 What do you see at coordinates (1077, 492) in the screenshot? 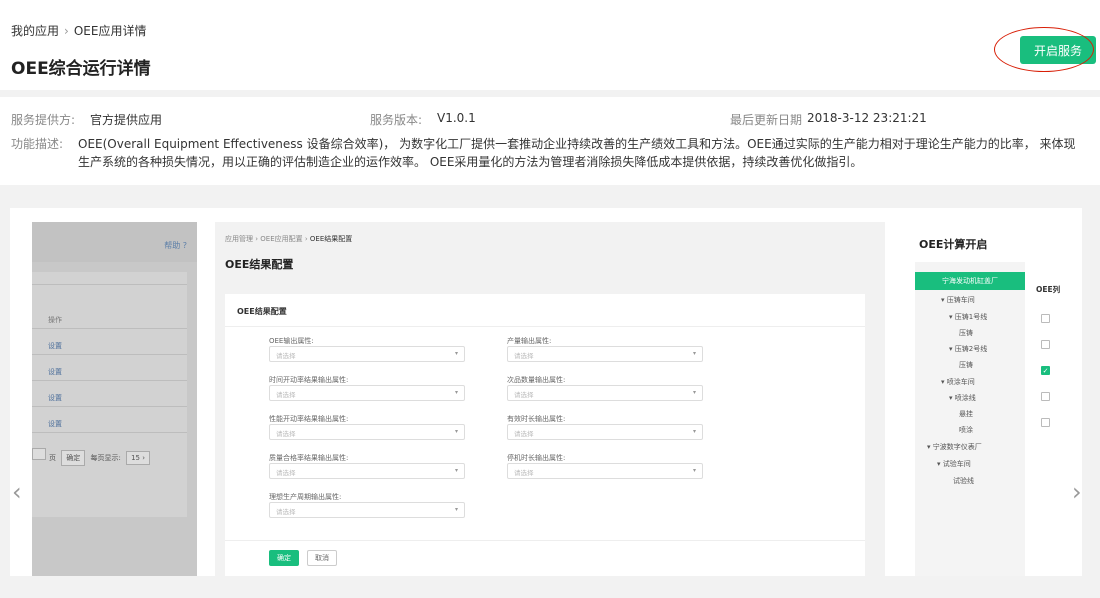
I see `carousel-next-icon: ›` at bounding box center [1077, 492].